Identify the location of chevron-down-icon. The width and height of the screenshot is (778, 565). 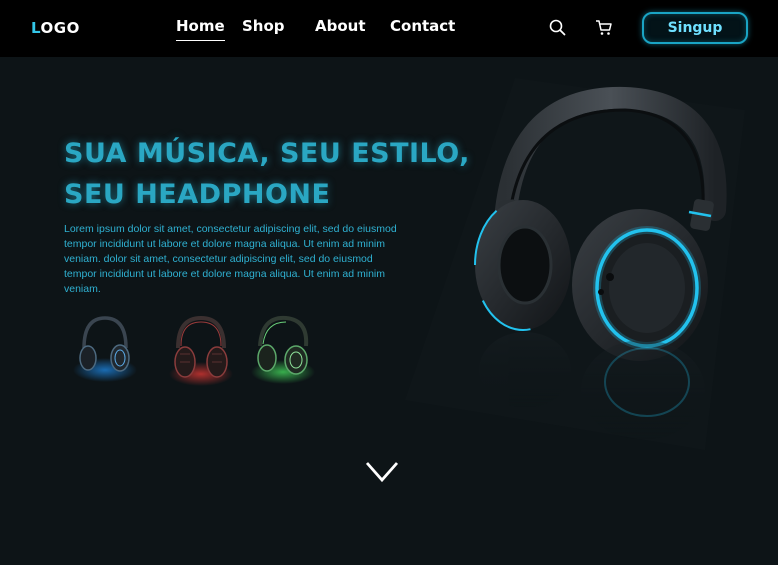
(382, 472).